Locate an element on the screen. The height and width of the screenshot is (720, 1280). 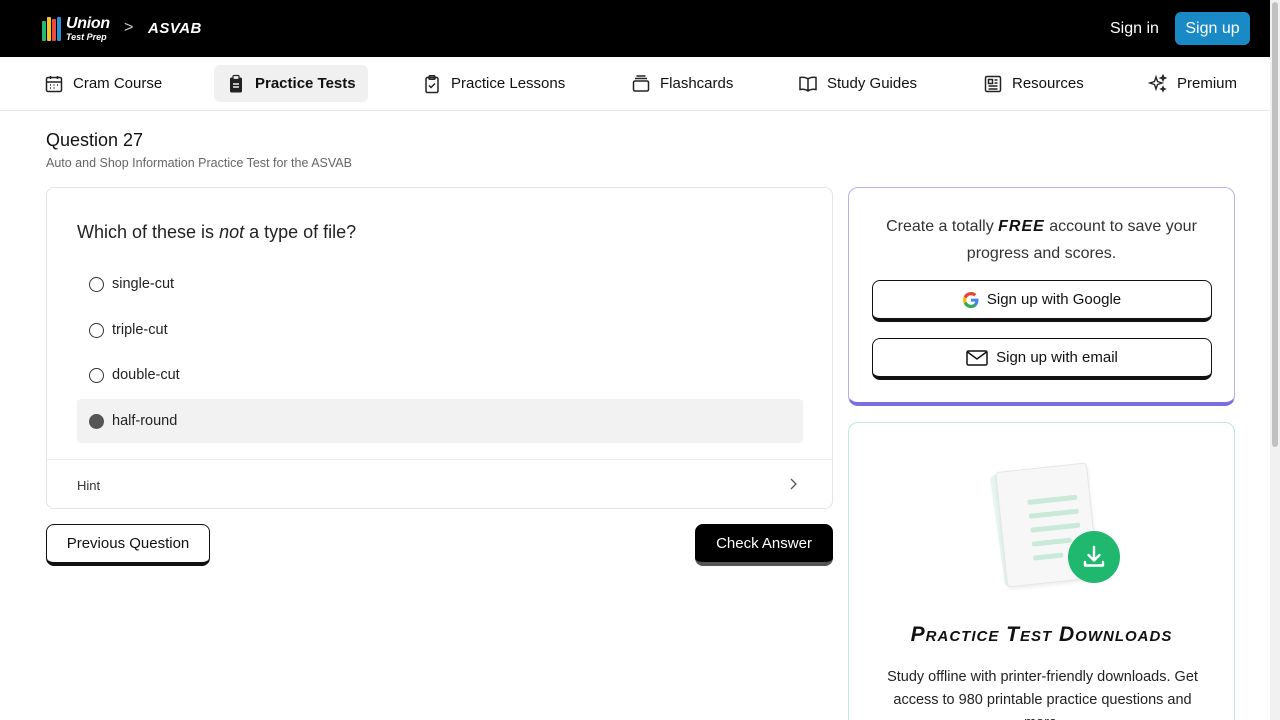
google-button-label: Sign up with Google is located at coordinates (1054, 299).